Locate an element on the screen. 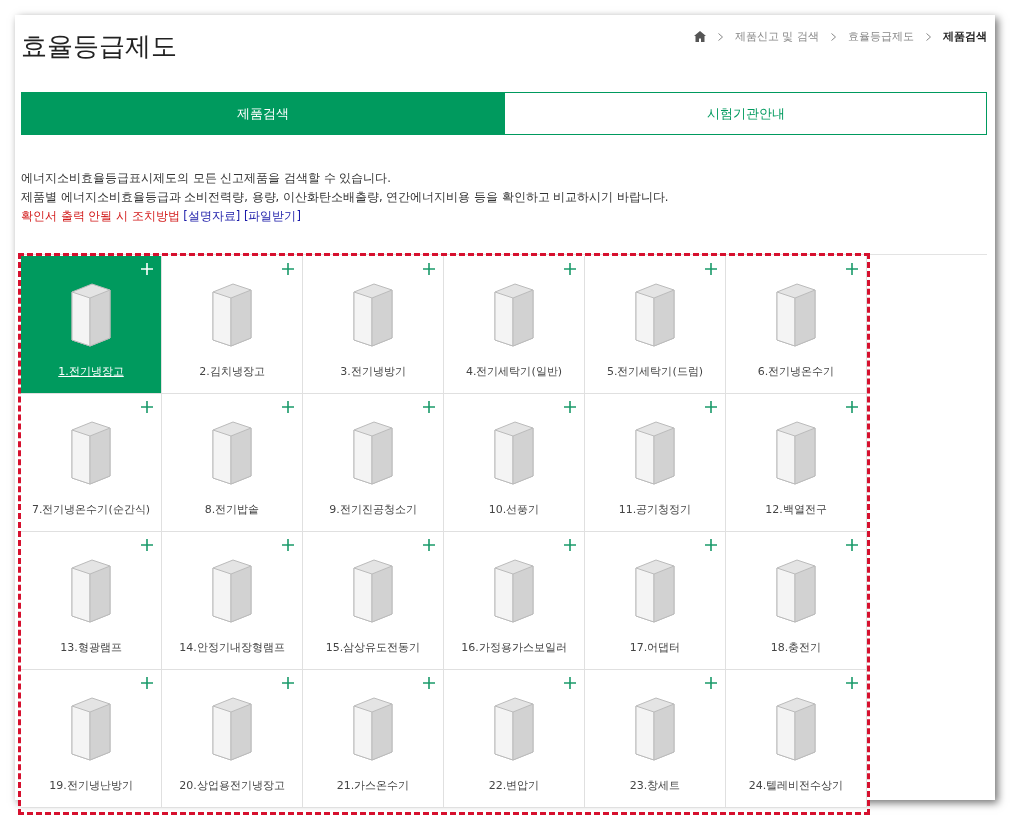  product-tile: 14.안정기내장형램프 is located at coordinates (232, 601).